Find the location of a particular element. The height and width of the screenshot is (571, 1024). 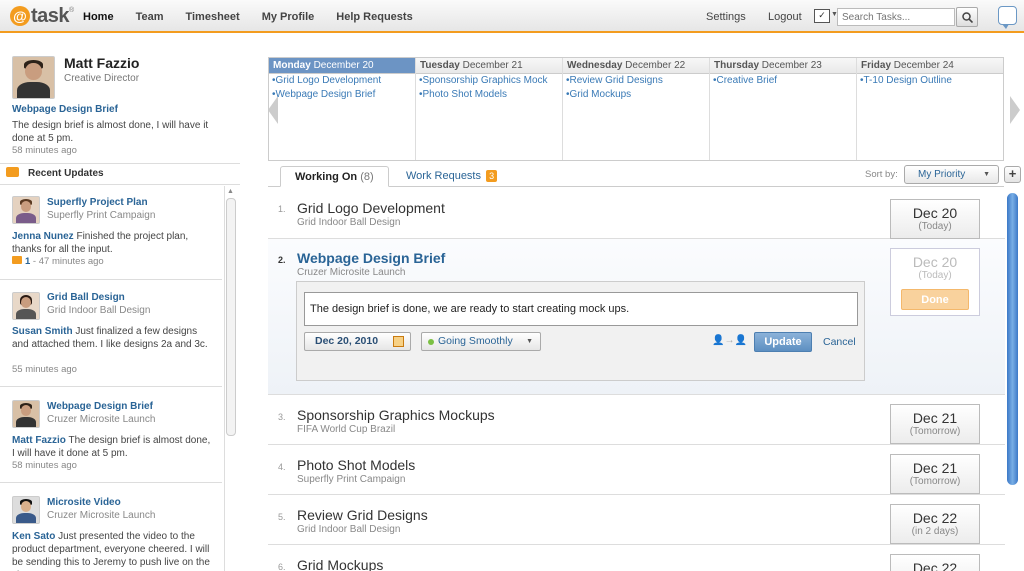

feed-time: 58 minutes ago is located at coordinates (44, 465).